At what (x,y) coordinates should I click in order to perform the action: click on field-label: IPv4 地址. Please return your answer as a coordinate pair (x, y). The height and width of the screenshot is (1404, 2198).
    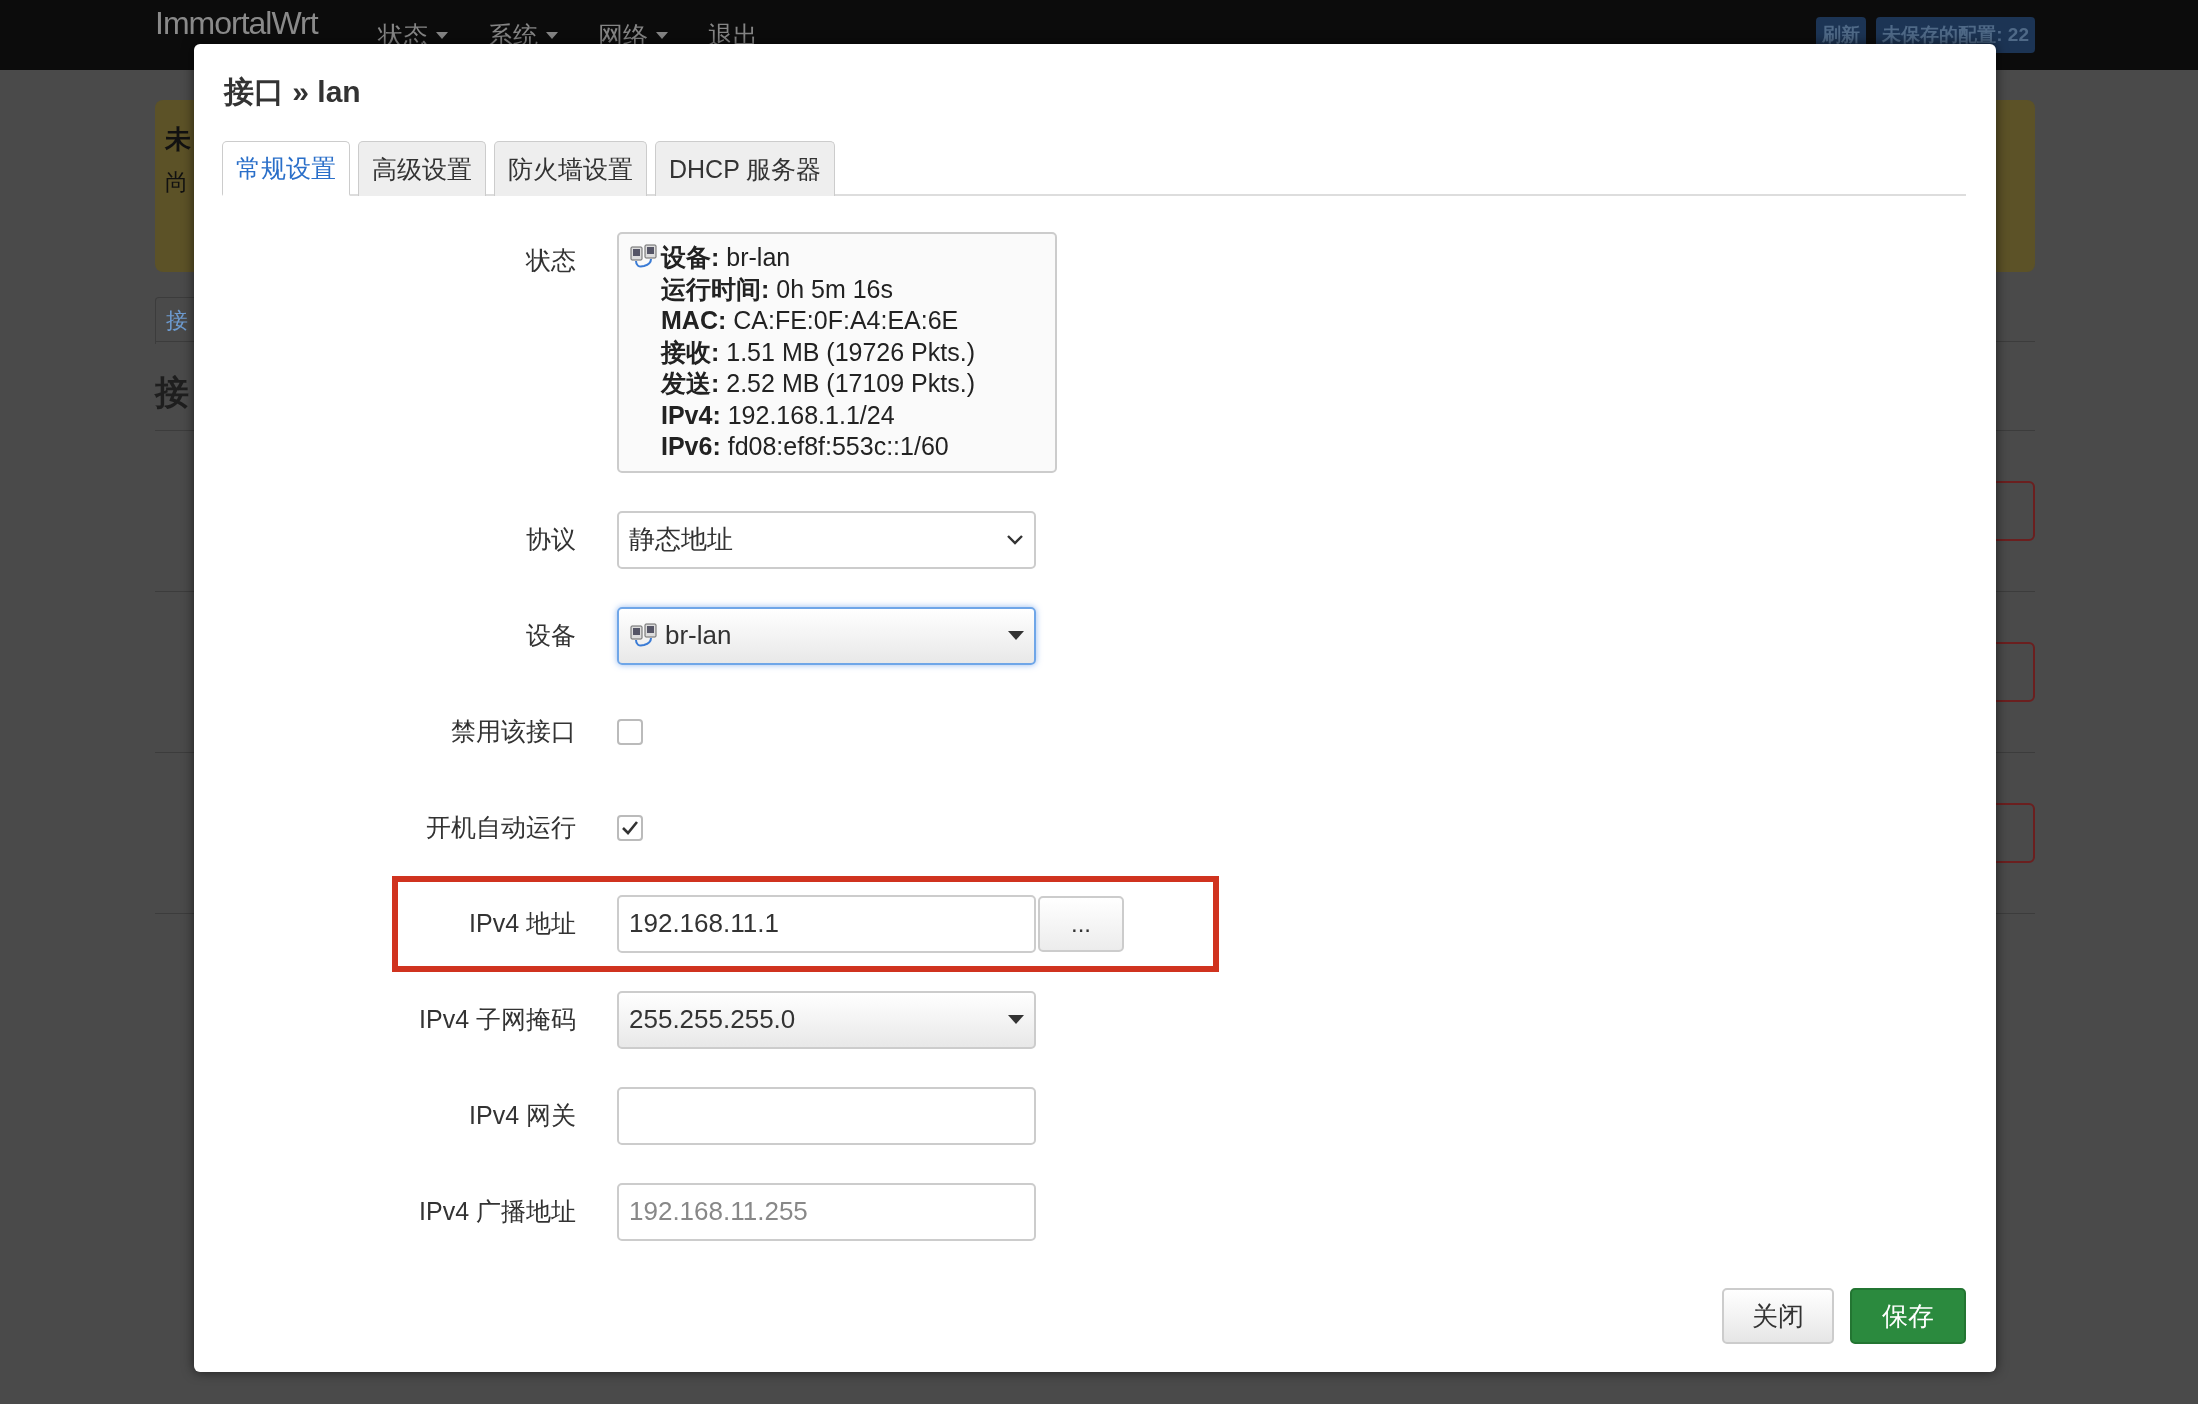
    Looking at the image, I should click on (522, 923).